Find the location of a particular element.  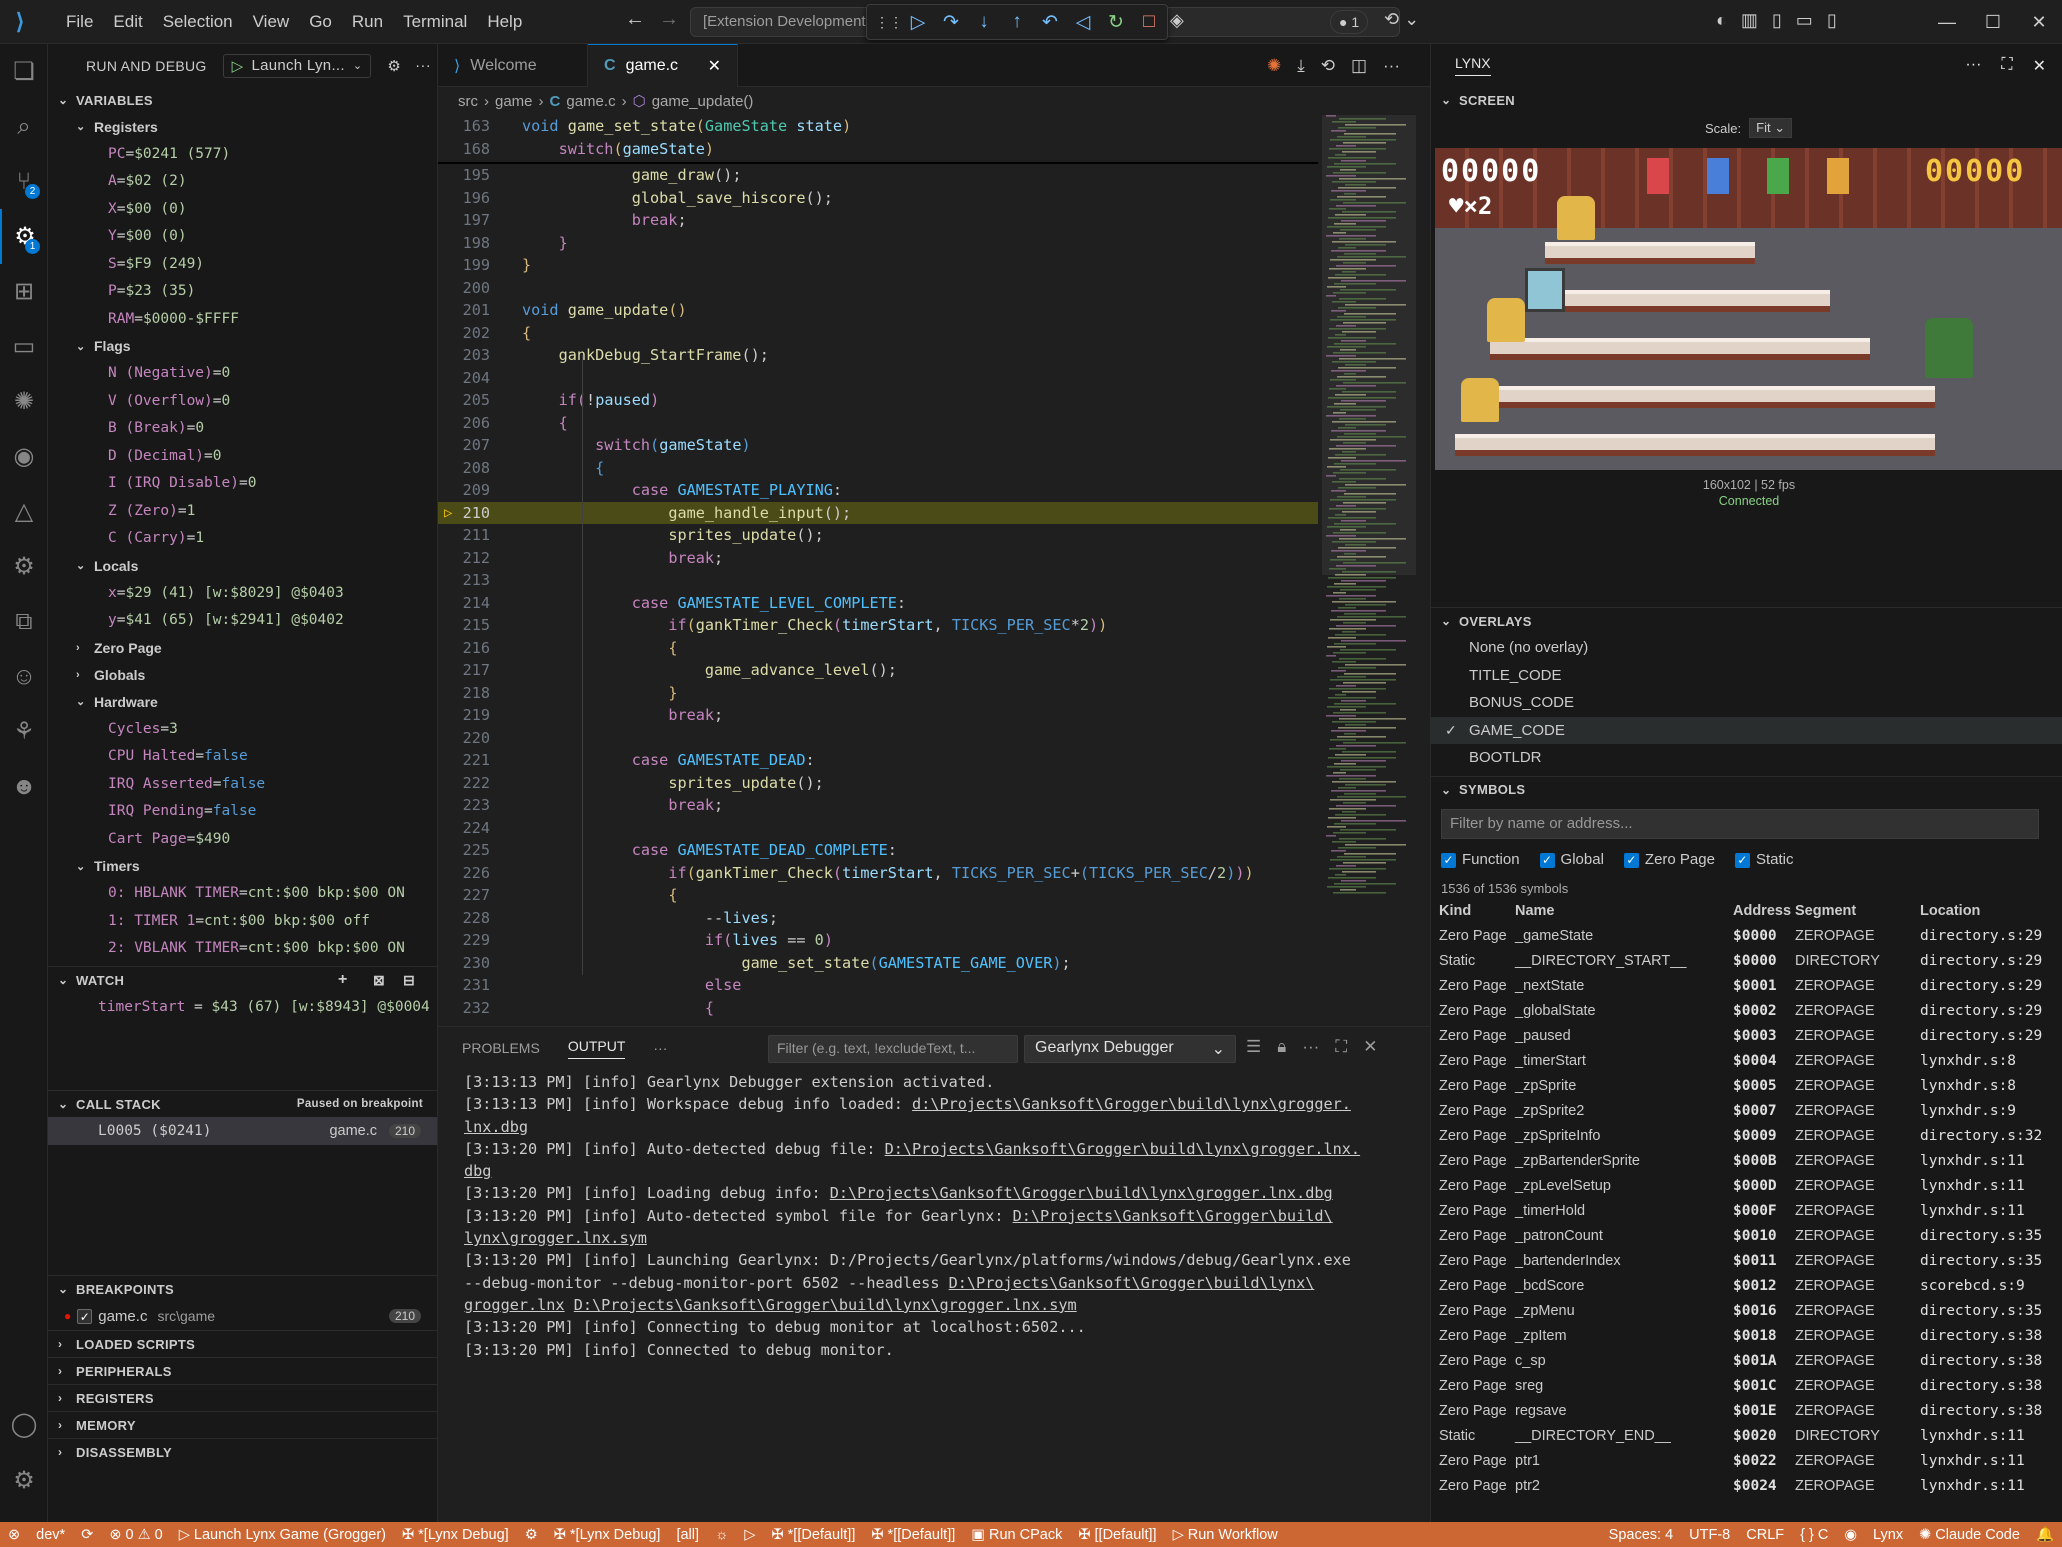

code-line: 218 } is located at coordinates (878, 693).